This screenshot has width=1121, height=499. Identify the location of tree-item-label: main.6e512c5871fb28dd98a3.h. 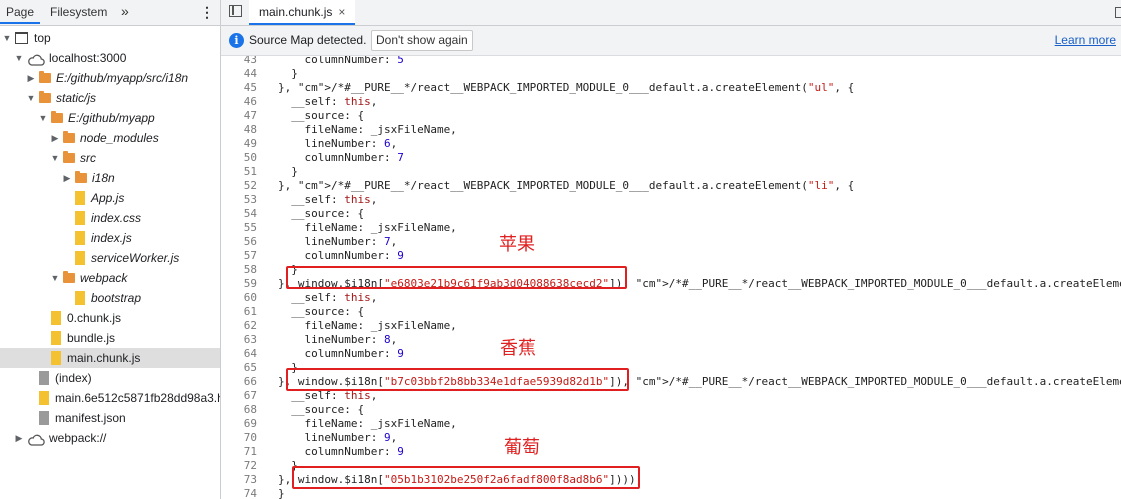
(137, 398).